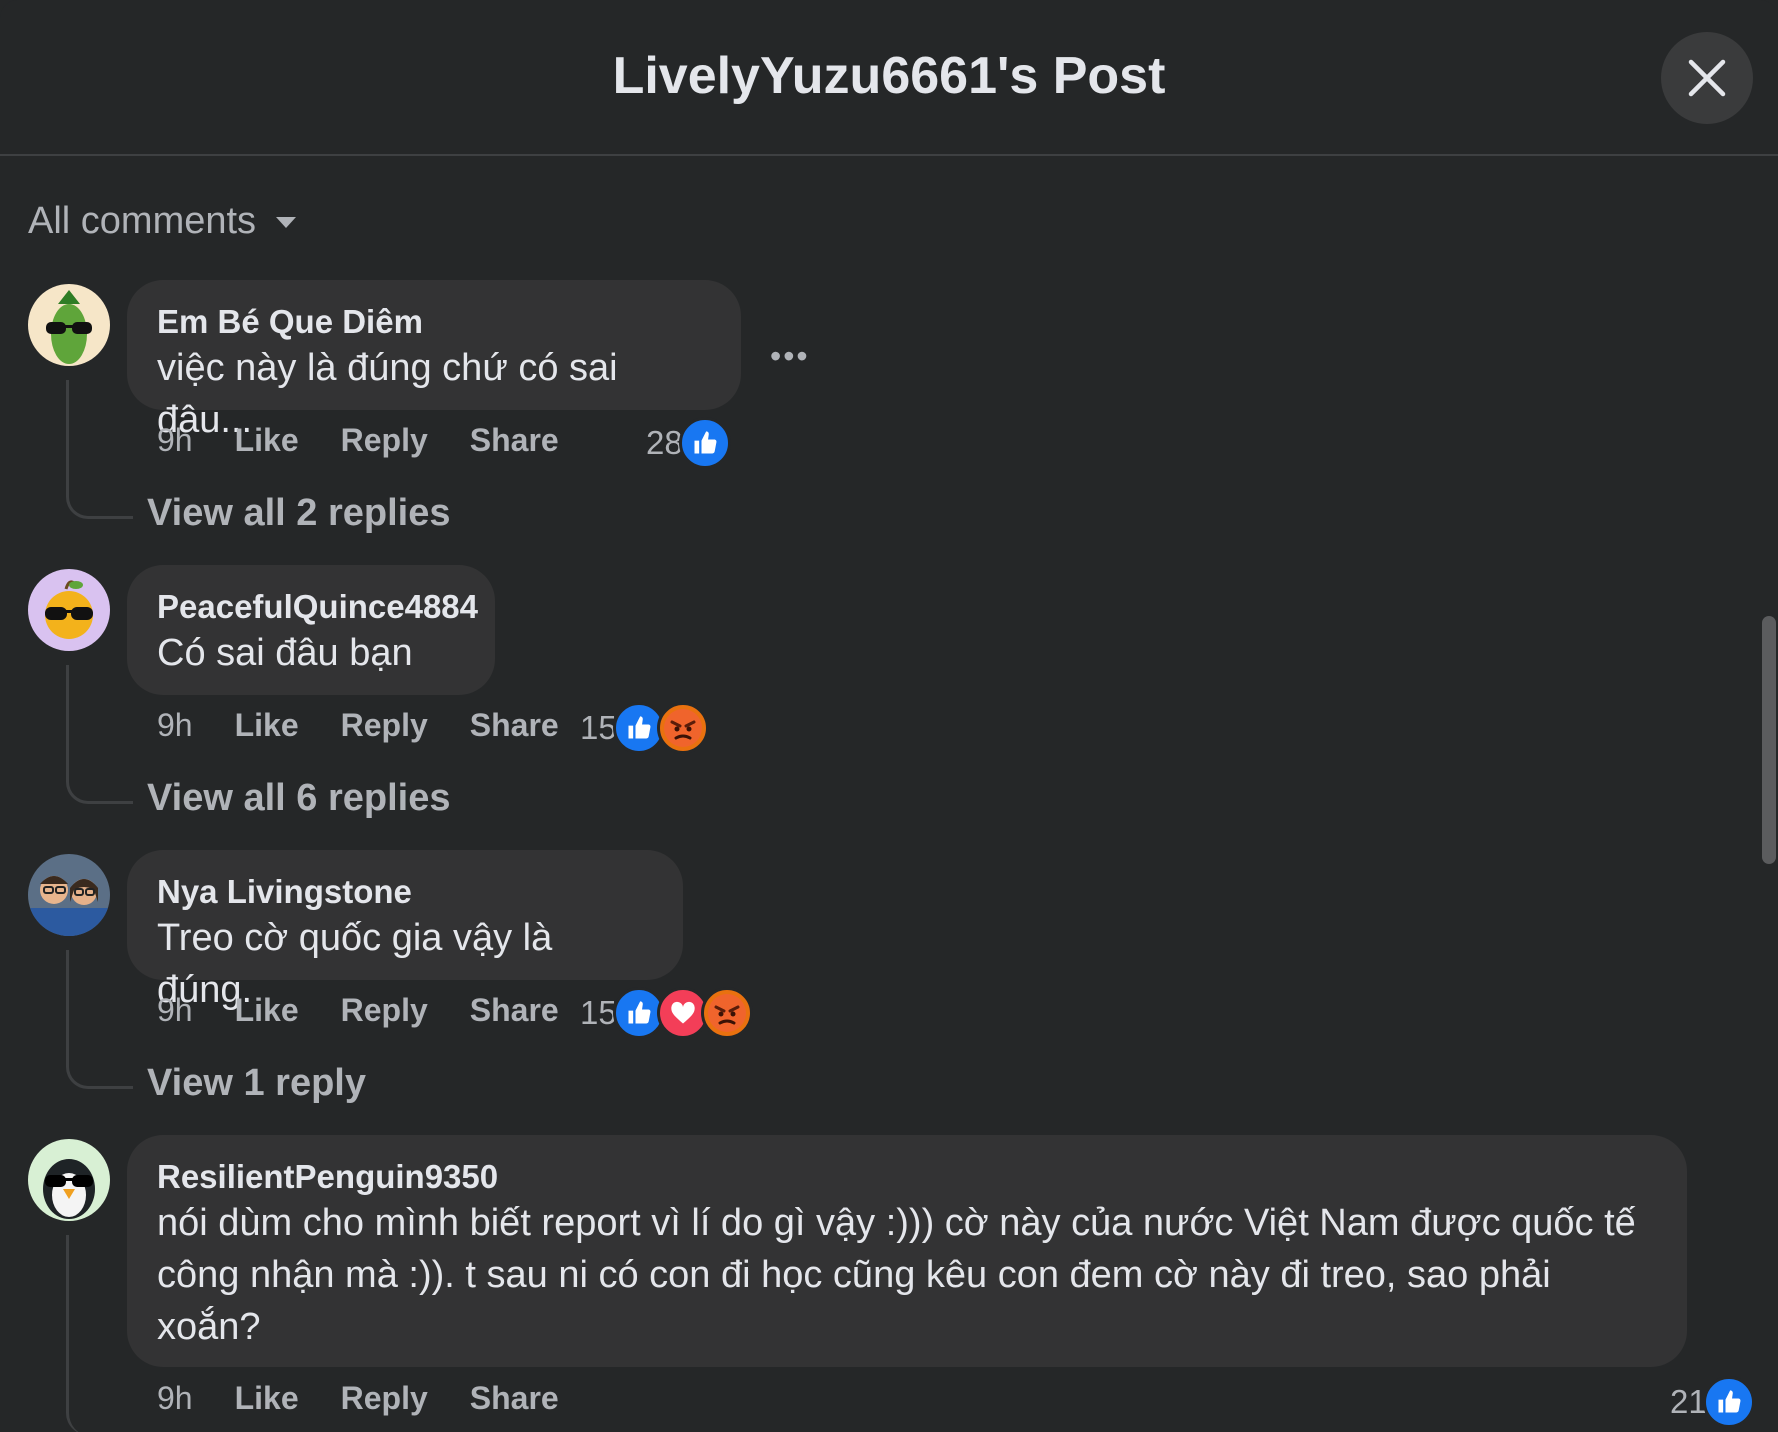 This screenshot has height=1432, width=1778. Describe the element at coordinates (664, 442) in the screenshot. I see `reaction-count: 28` at that location.